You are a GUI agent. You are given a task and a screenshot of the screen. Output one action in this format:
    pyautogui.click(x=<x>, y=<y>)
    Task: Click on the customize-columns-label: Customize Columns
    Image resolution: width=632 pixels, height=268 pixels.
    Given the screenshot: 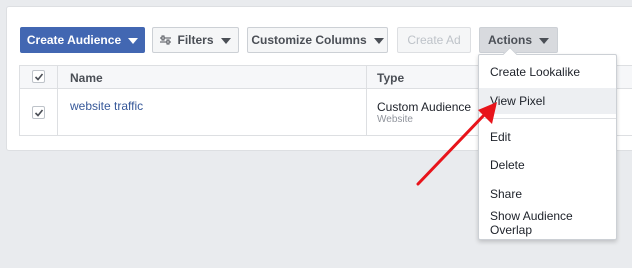 What is the action you would take?
    pyautogui.click(x=309, y=40)
    